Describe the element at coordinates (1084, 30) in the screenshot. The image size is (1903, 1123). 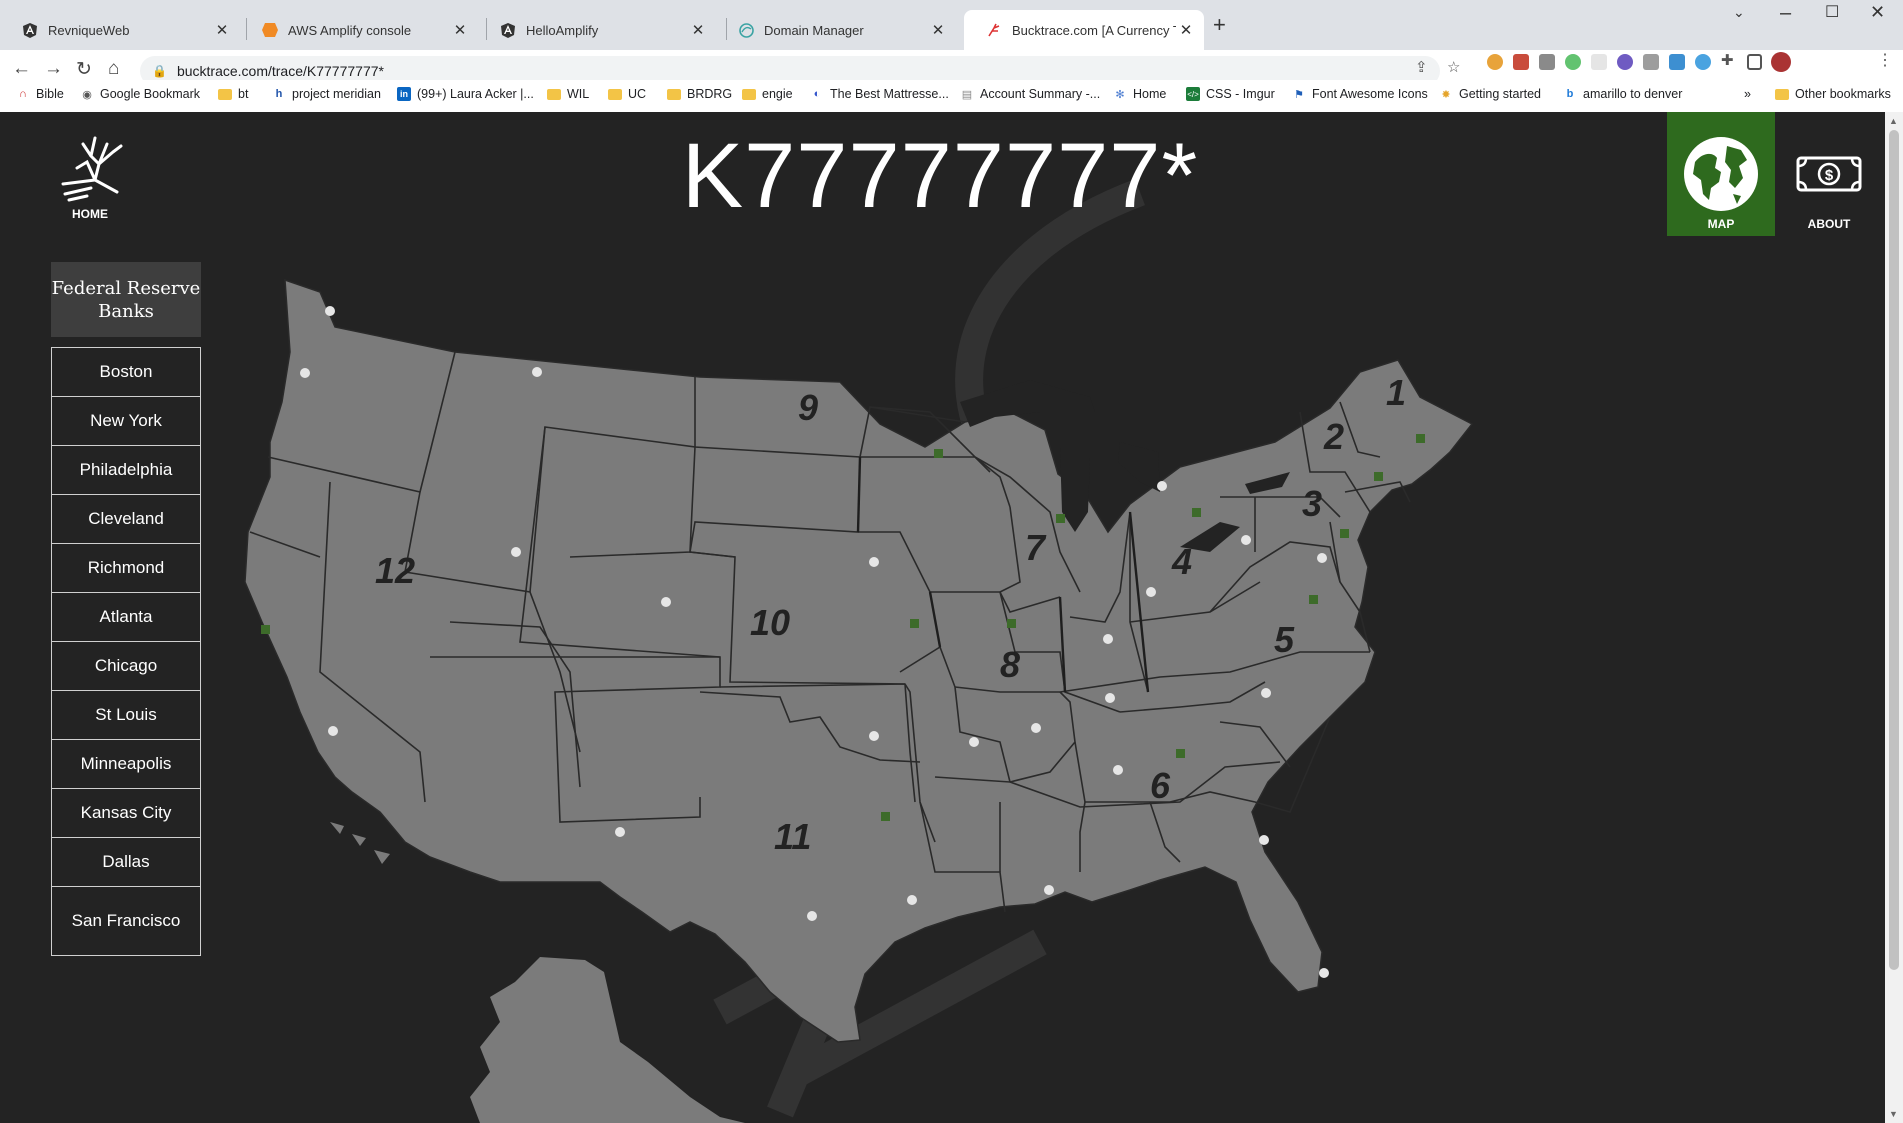
I see `browser-tab-active: Bucktrace.com [A Currency Track ✕` at that location.